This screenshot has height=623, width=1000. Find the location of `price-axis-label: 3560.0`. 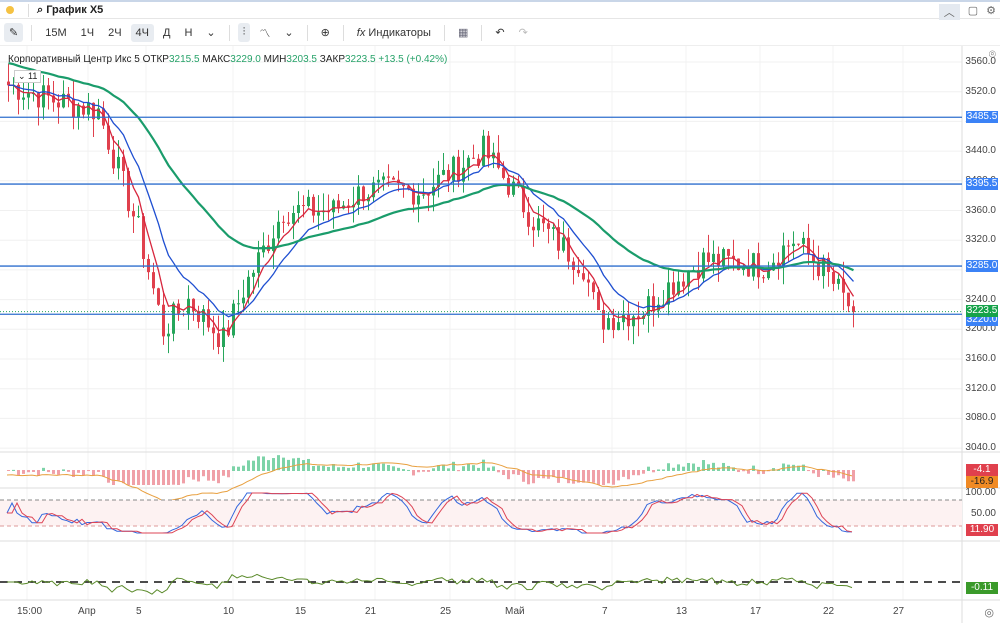

price-axis-label: 3560.0 is located at coordinates (980, 61).